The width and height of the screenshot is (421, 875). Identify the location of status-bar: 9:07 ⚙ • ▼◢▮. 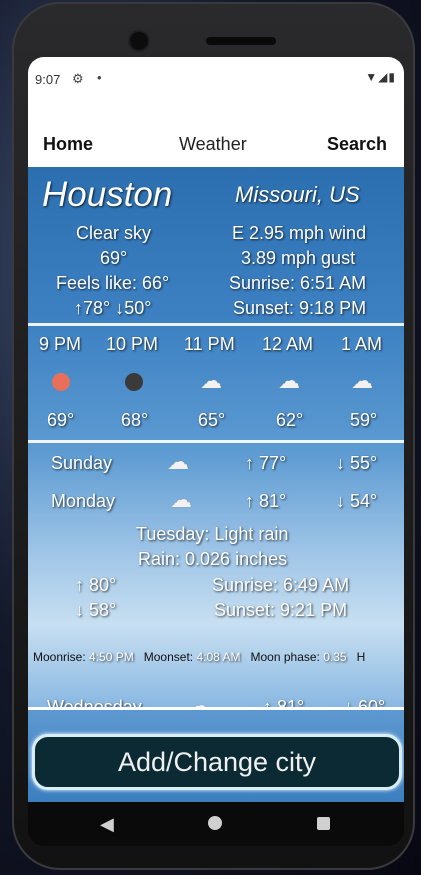
(216, 79).